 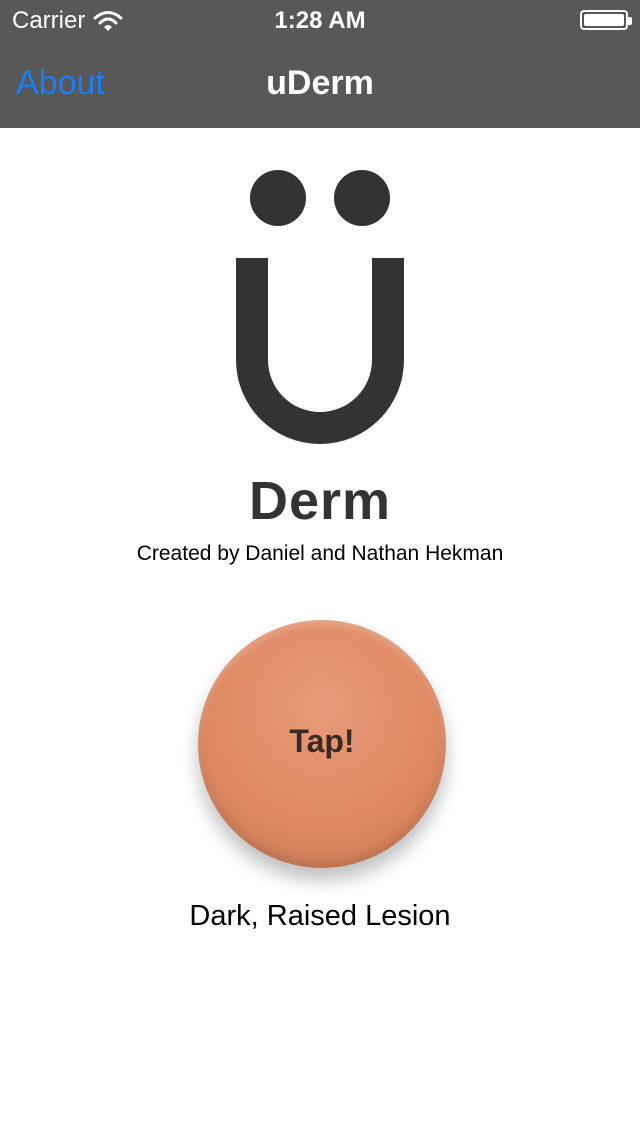 I want to click on nav-bar: About uDerm, so click(x=320, y=84).